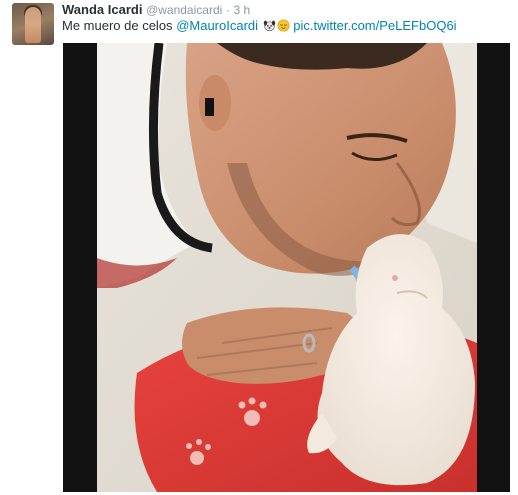 Image resolution: width=518 pixels, height=495 pixels. I want to click on avatar, so click(33, 24).